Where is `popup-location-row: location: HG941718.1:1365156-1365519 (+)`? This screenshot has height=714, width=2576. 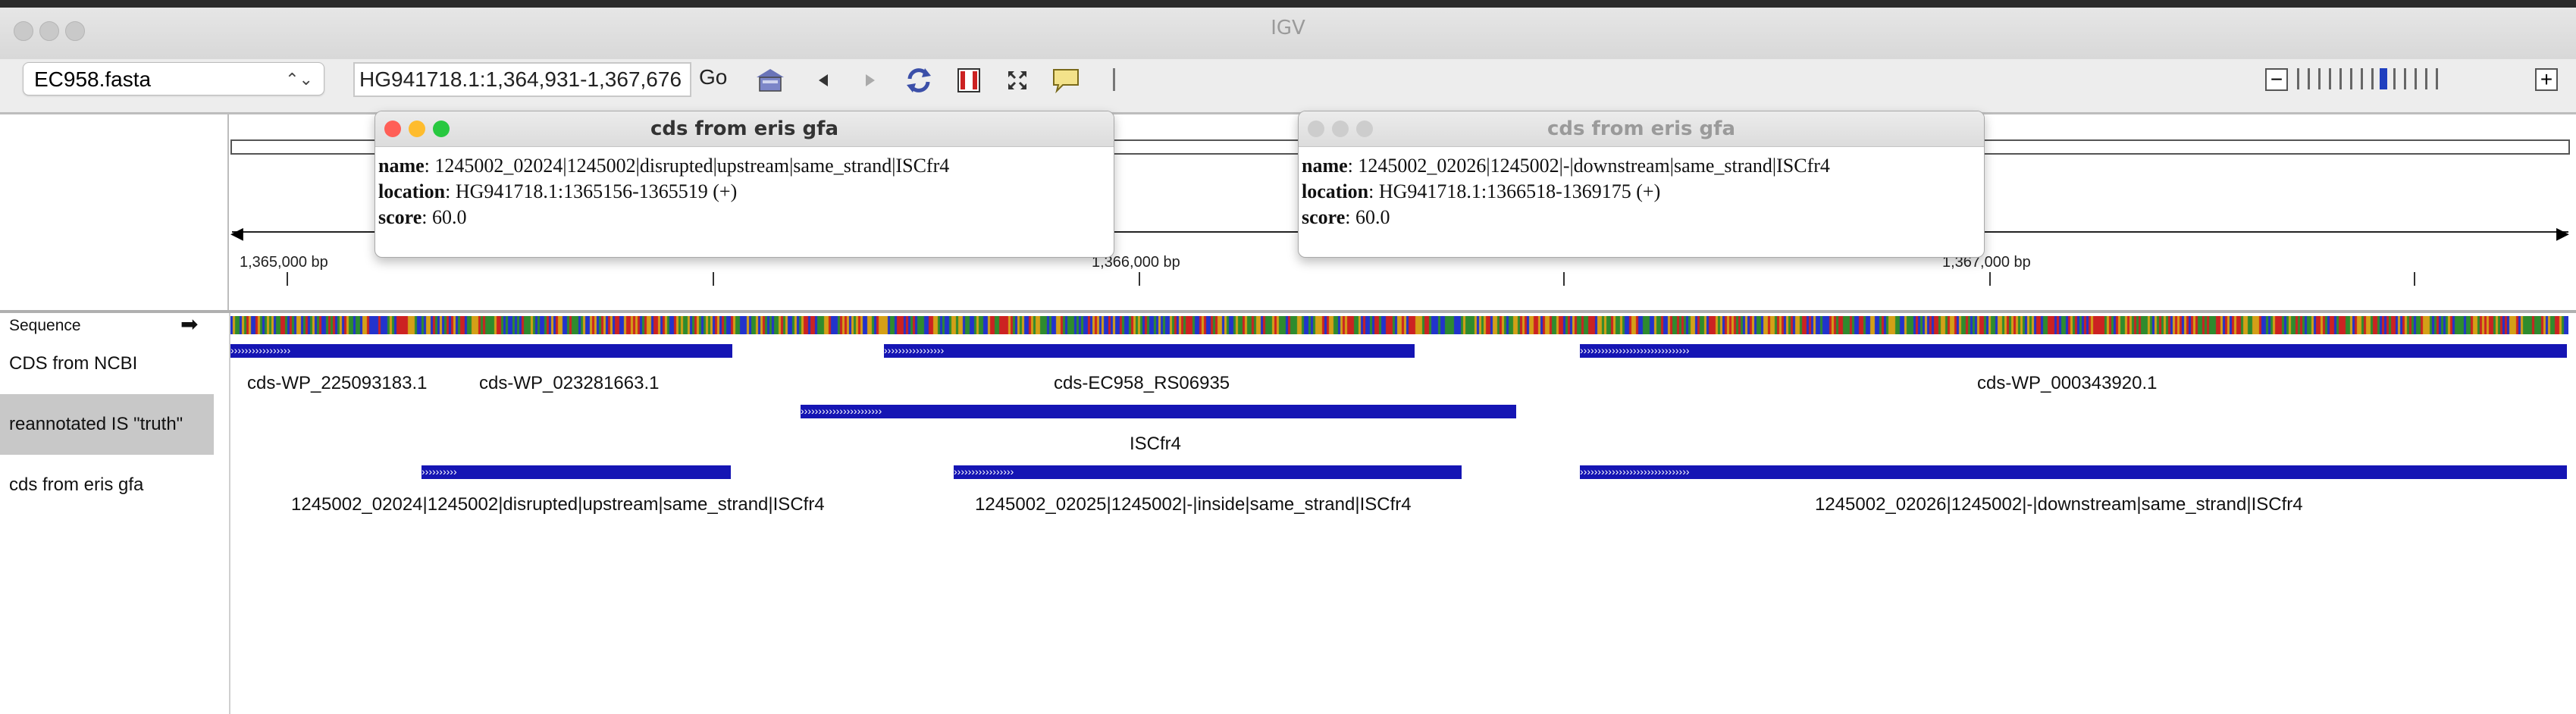
popup-location-row: location: HG941718.1:1365156-1365519 (+) is located at coordinates (558, 191).